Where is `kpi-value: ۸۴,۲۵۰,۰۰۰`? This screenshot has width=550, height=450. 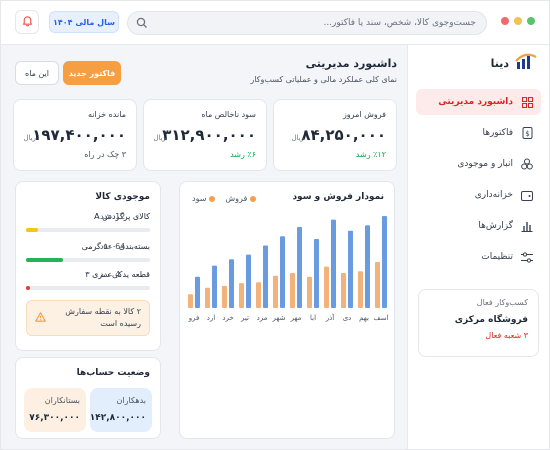 kpi-value: ۸۴,۲۵۰,۰۰۰ is located at coordinates (343, 135).